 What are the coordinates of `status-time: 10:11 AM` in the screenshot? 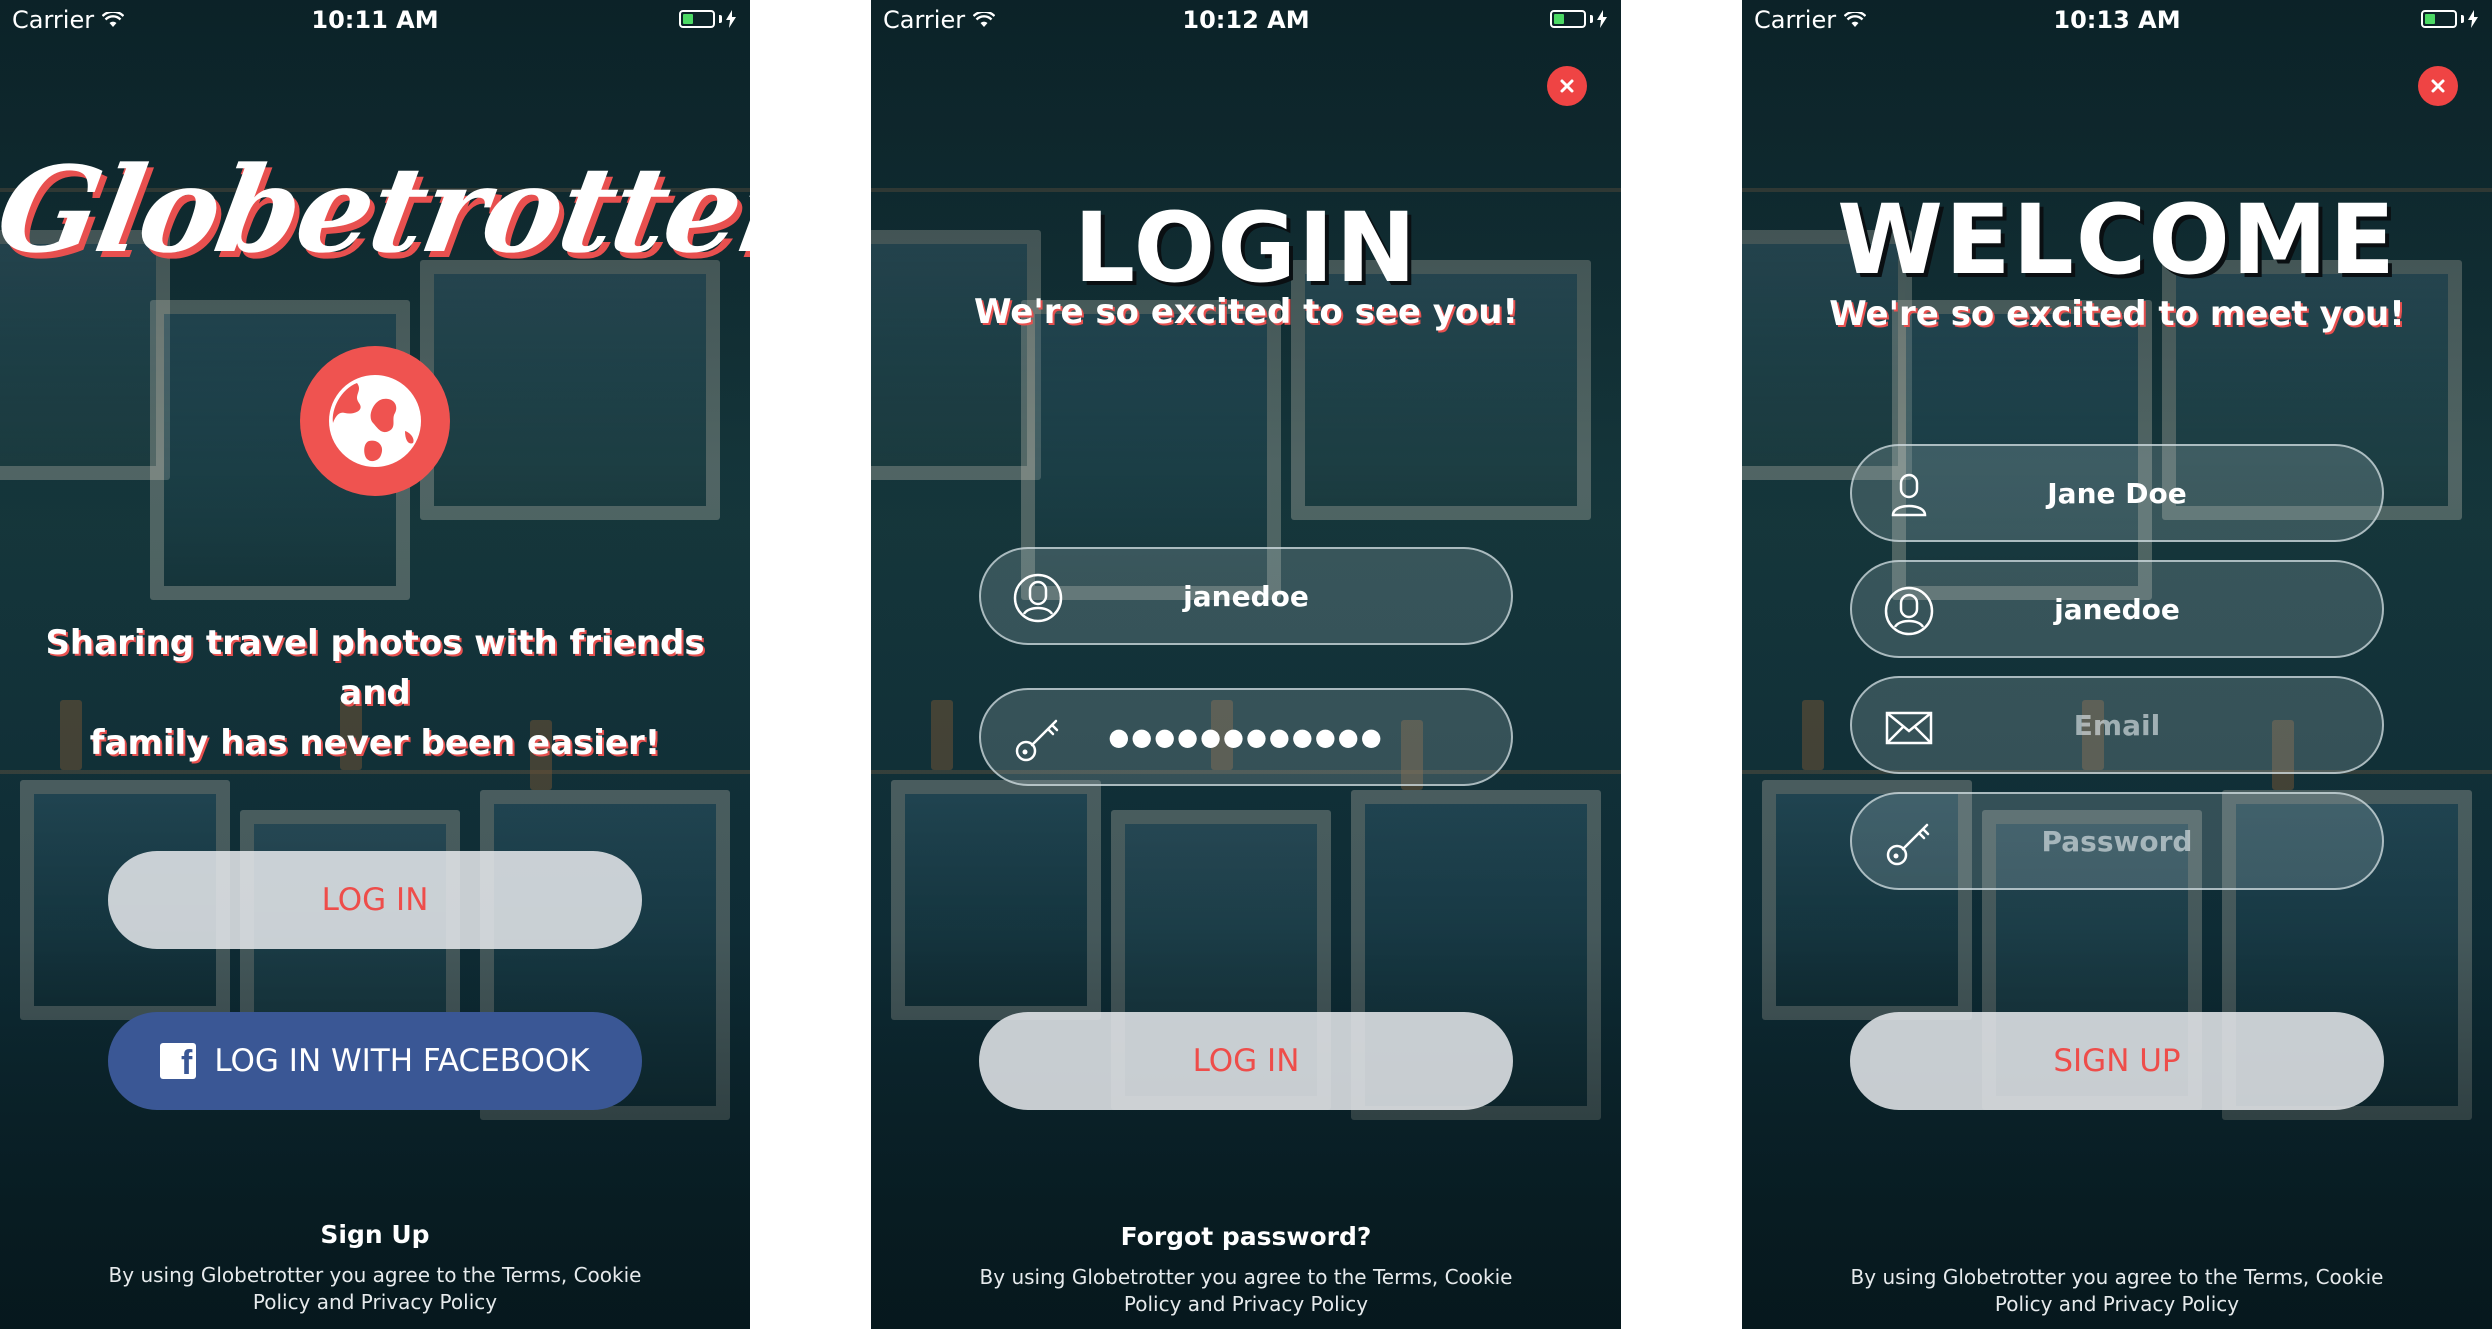 It's located at (375, 20).